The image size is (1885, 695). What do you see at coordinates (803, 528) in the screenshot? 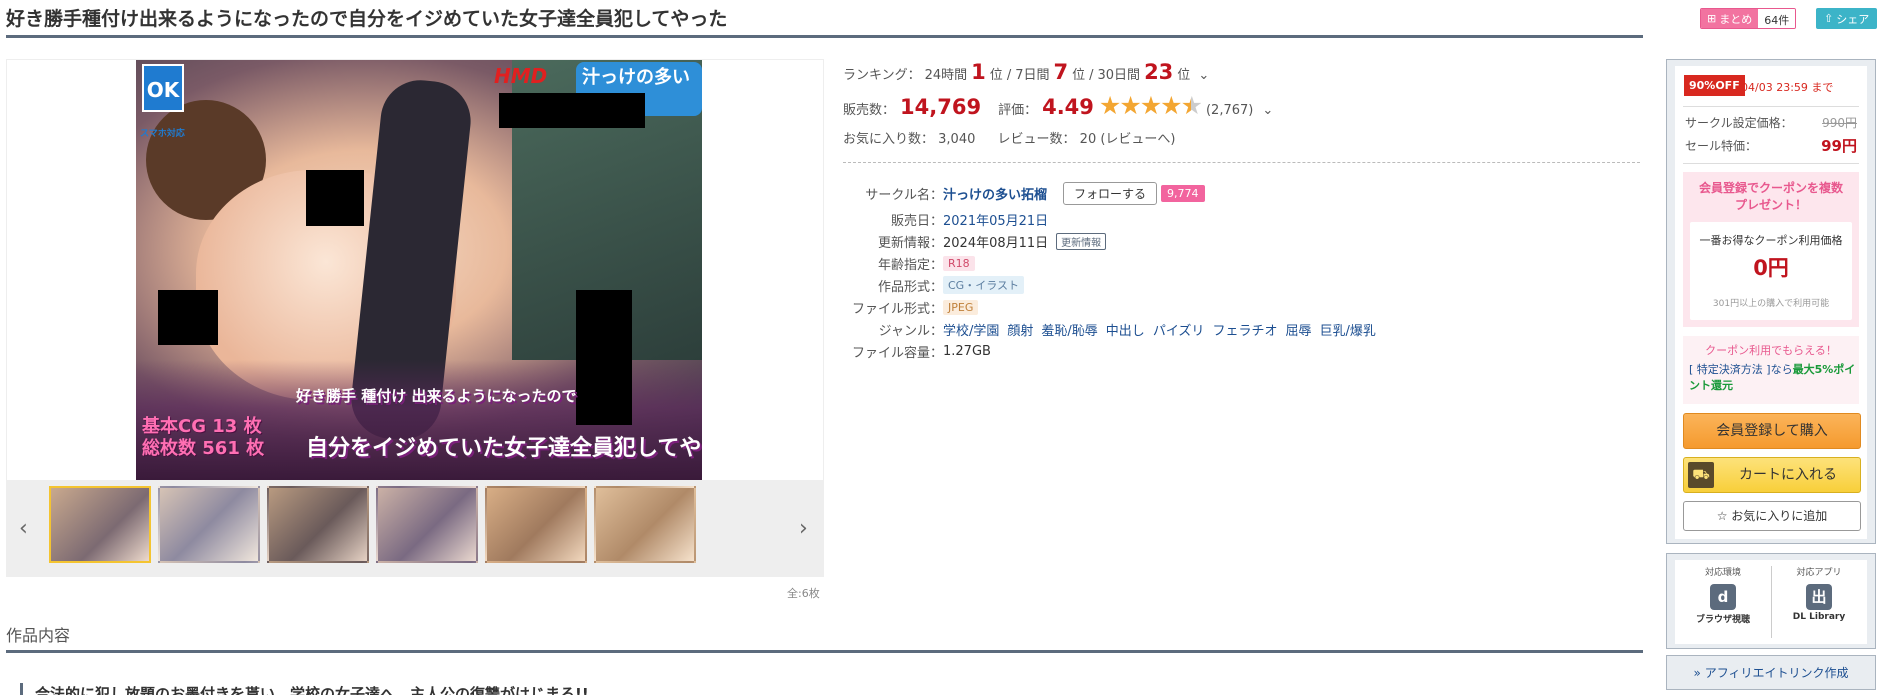
I see `chevron-right-icon: ›` at bounding box center [803, 528].